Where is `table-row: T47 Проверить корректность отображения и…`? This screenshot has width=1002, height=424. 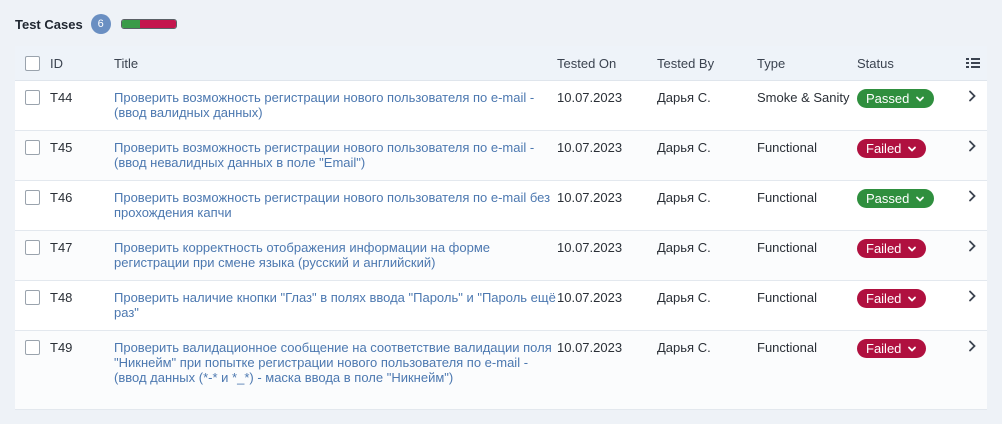 table-row: T47 Проверить корректность отображения и… is located at coordinates (501, 256).